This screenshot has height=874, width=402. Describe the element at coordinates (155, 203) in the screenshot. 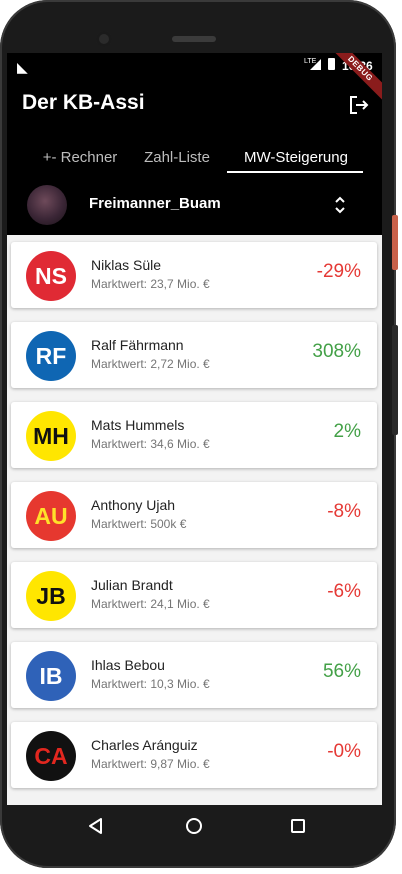

I see `team-name: Freimanner_Buam` at that location.